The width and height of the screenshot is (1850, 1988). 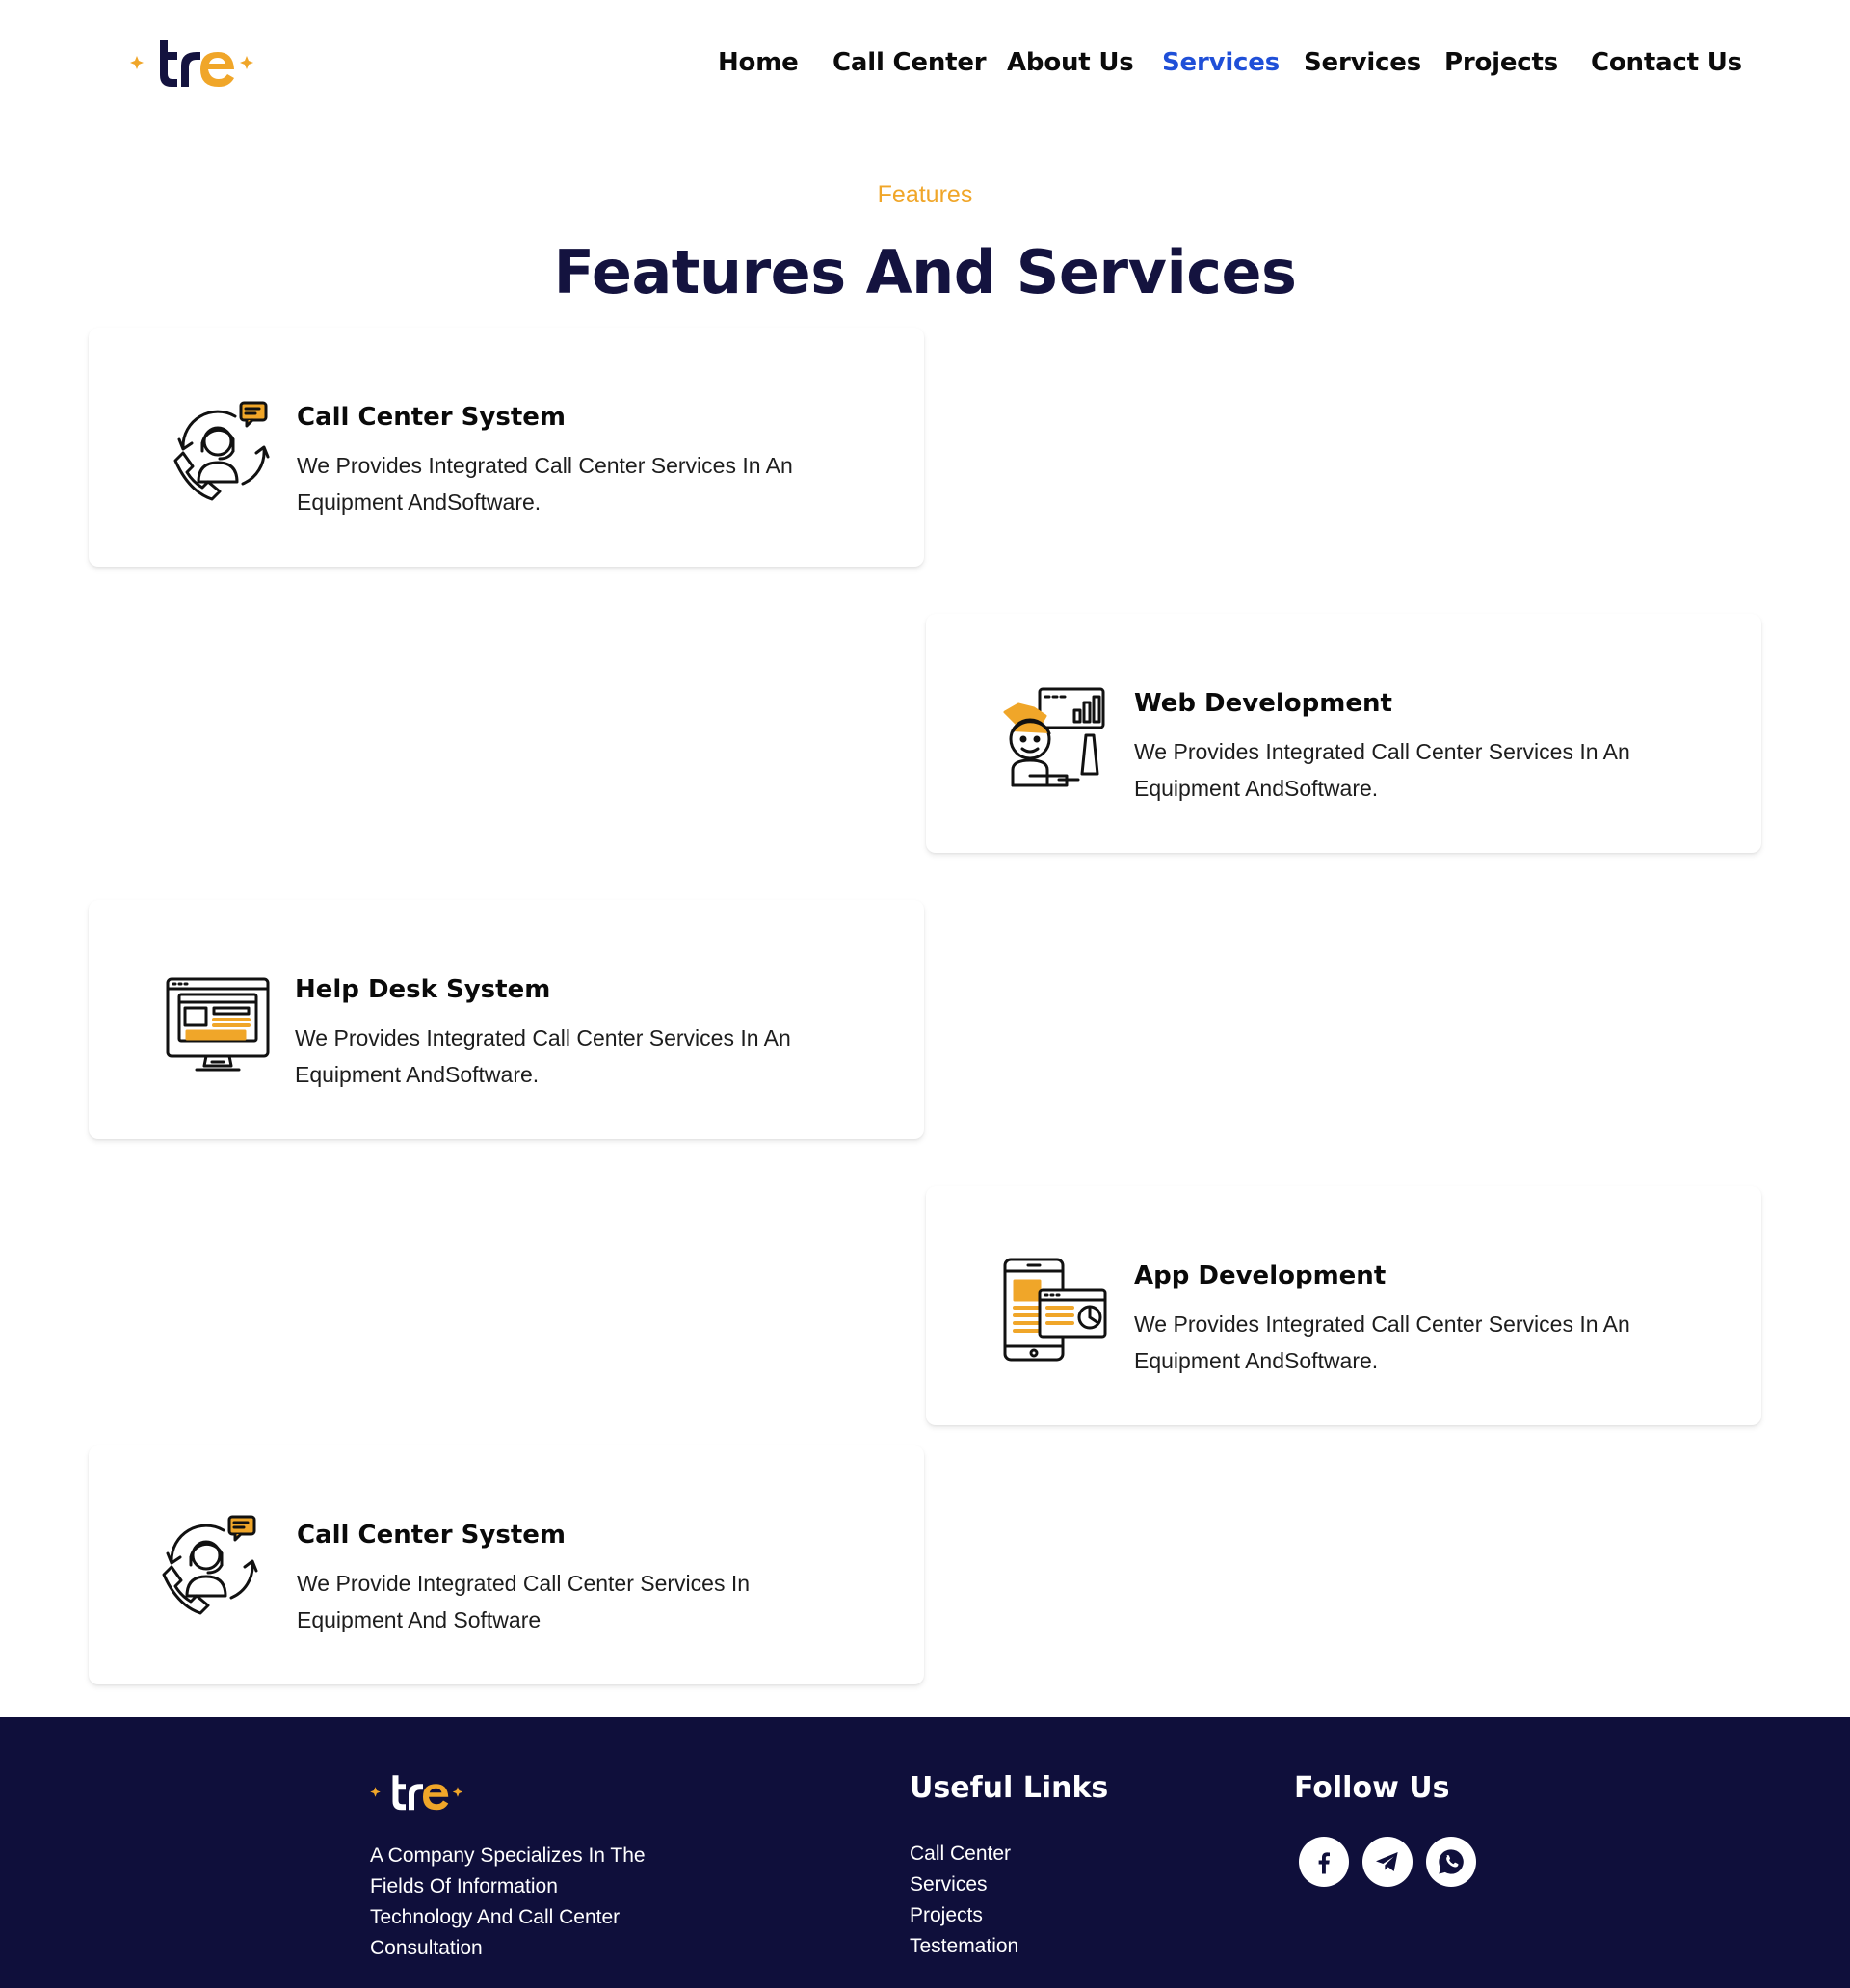 I want to click on nav-projects: Projects, so click(x=1501, y=62).